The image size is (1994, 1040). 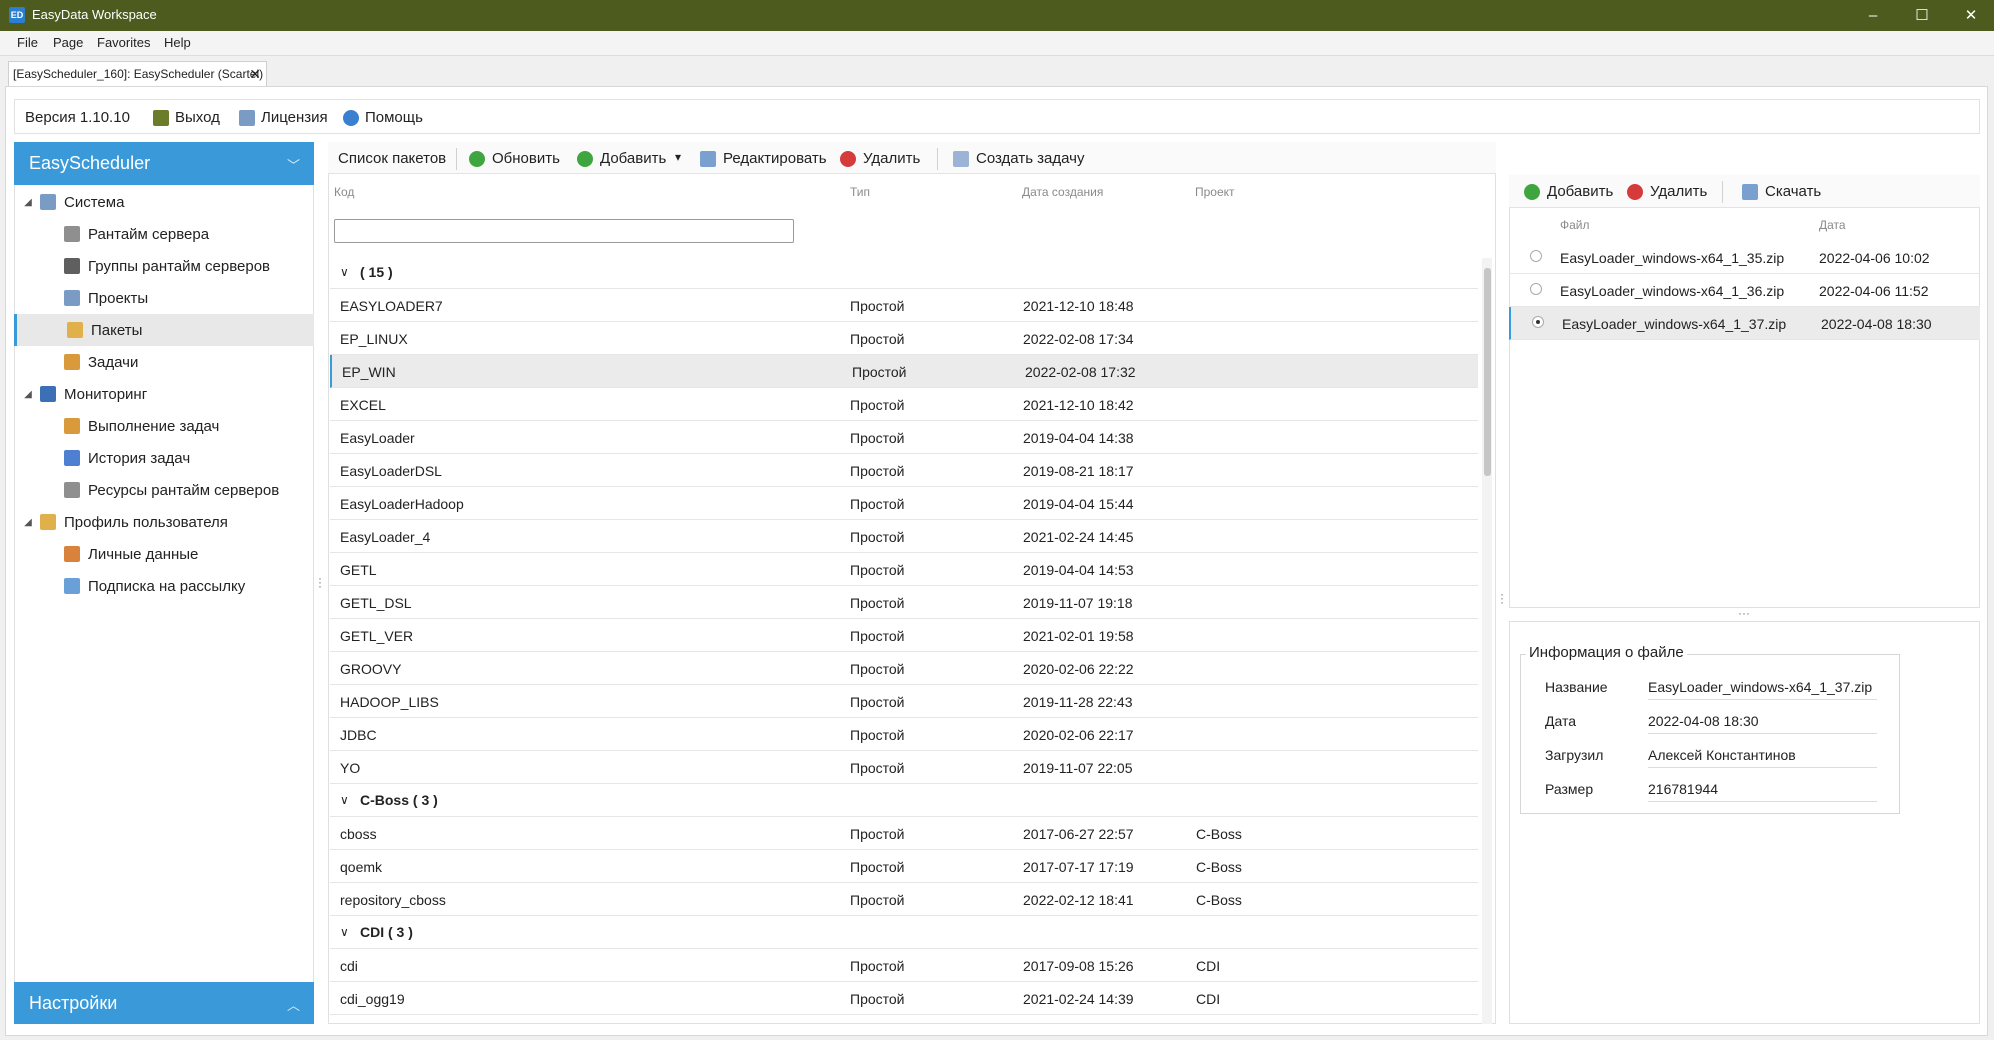 I want to click on tree-item: ◢ Мониторинг, so click(x=164, y=394).